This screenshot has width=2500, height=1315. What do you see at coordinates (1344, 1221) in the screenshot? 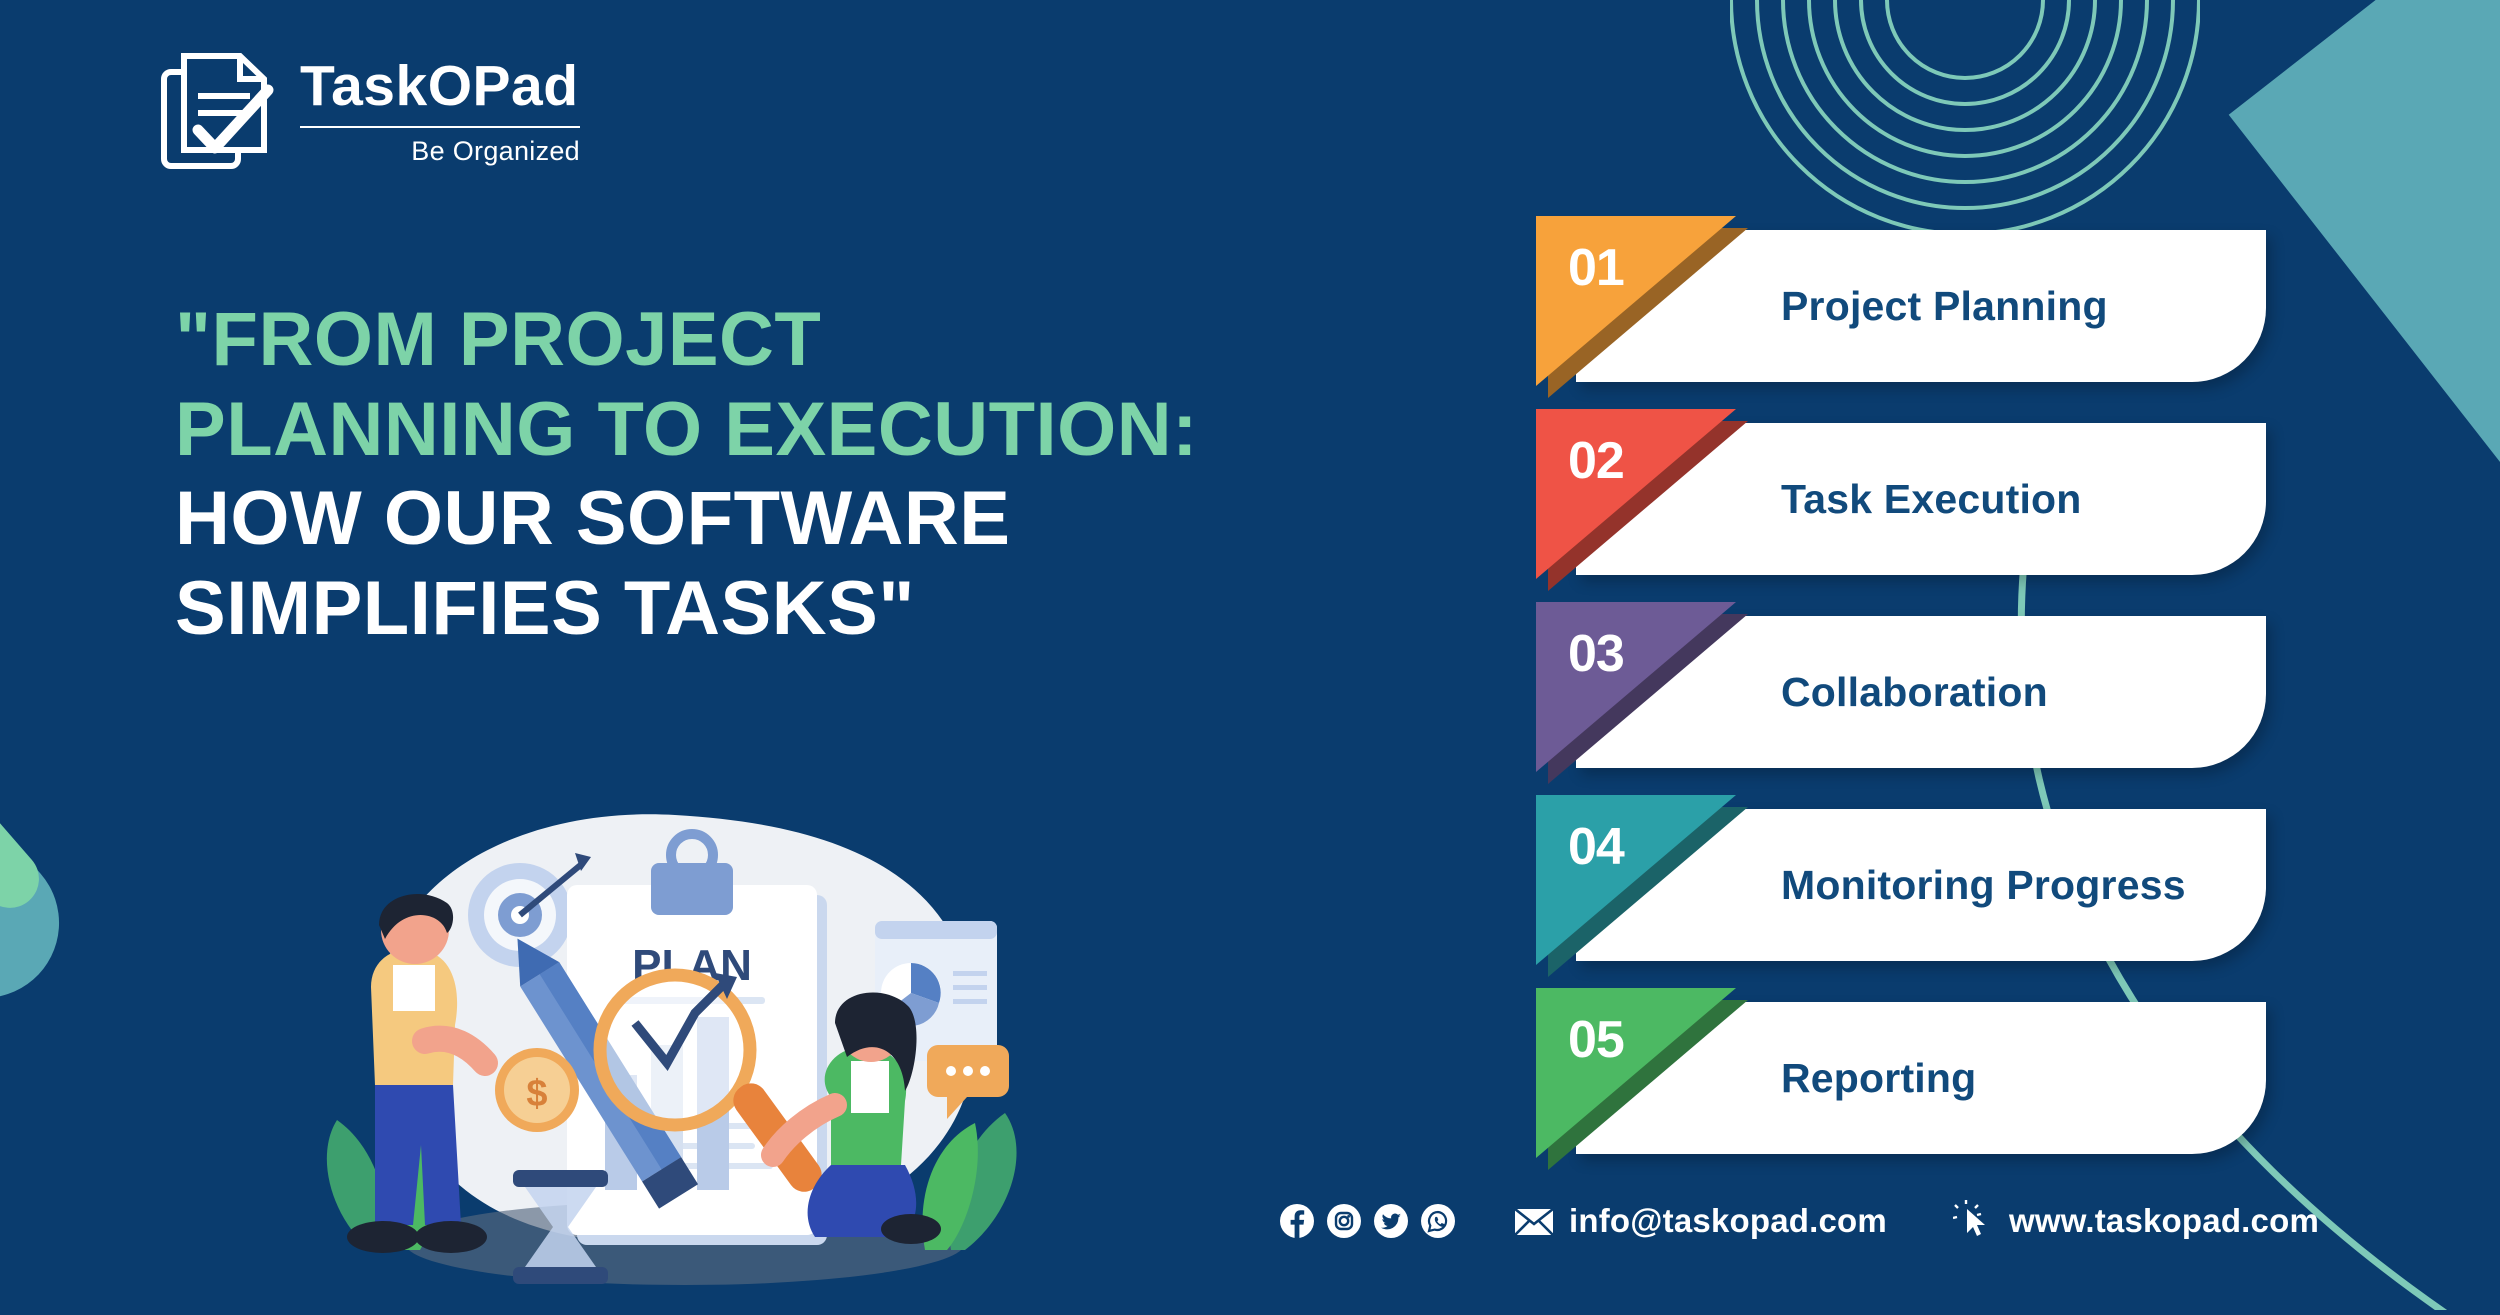
I see `instagram-icon` at bounding box center [1344, 1221].